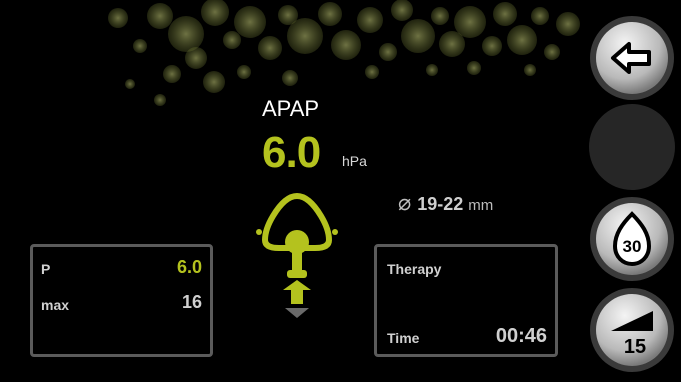 This screenshot has width=681, height=382. Describe the element at coordinates (291, 108) in the screenshot. I see `mode-title: APAP` at that location.